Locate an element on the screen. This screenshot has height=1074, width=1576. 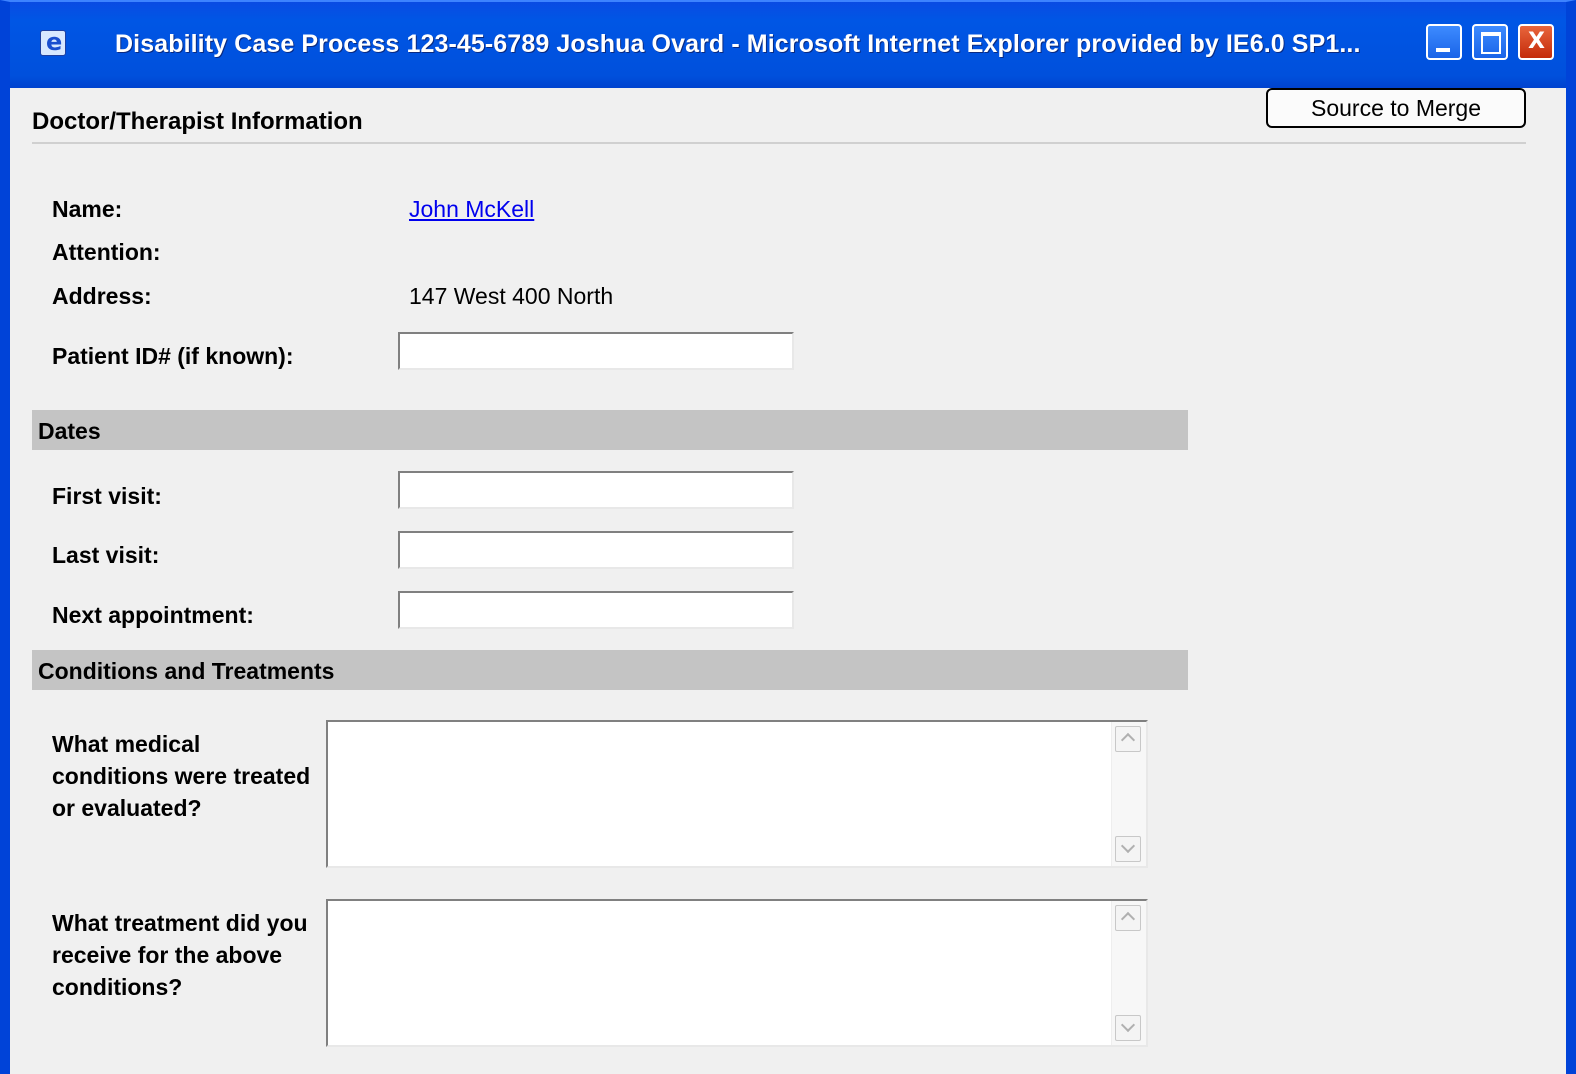
conditions-scrollbar is located at coordinates (1128, 794).